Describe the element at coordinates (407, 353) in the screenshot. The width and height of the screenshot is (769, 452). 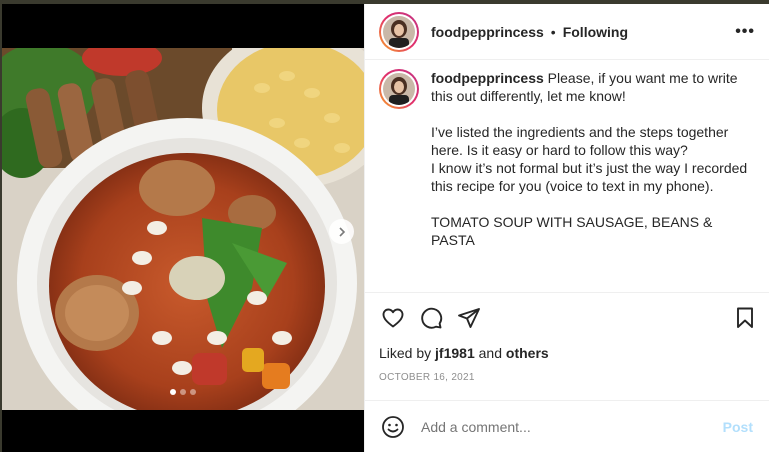
I see `liked-by-prefix: Liked by` at that location.